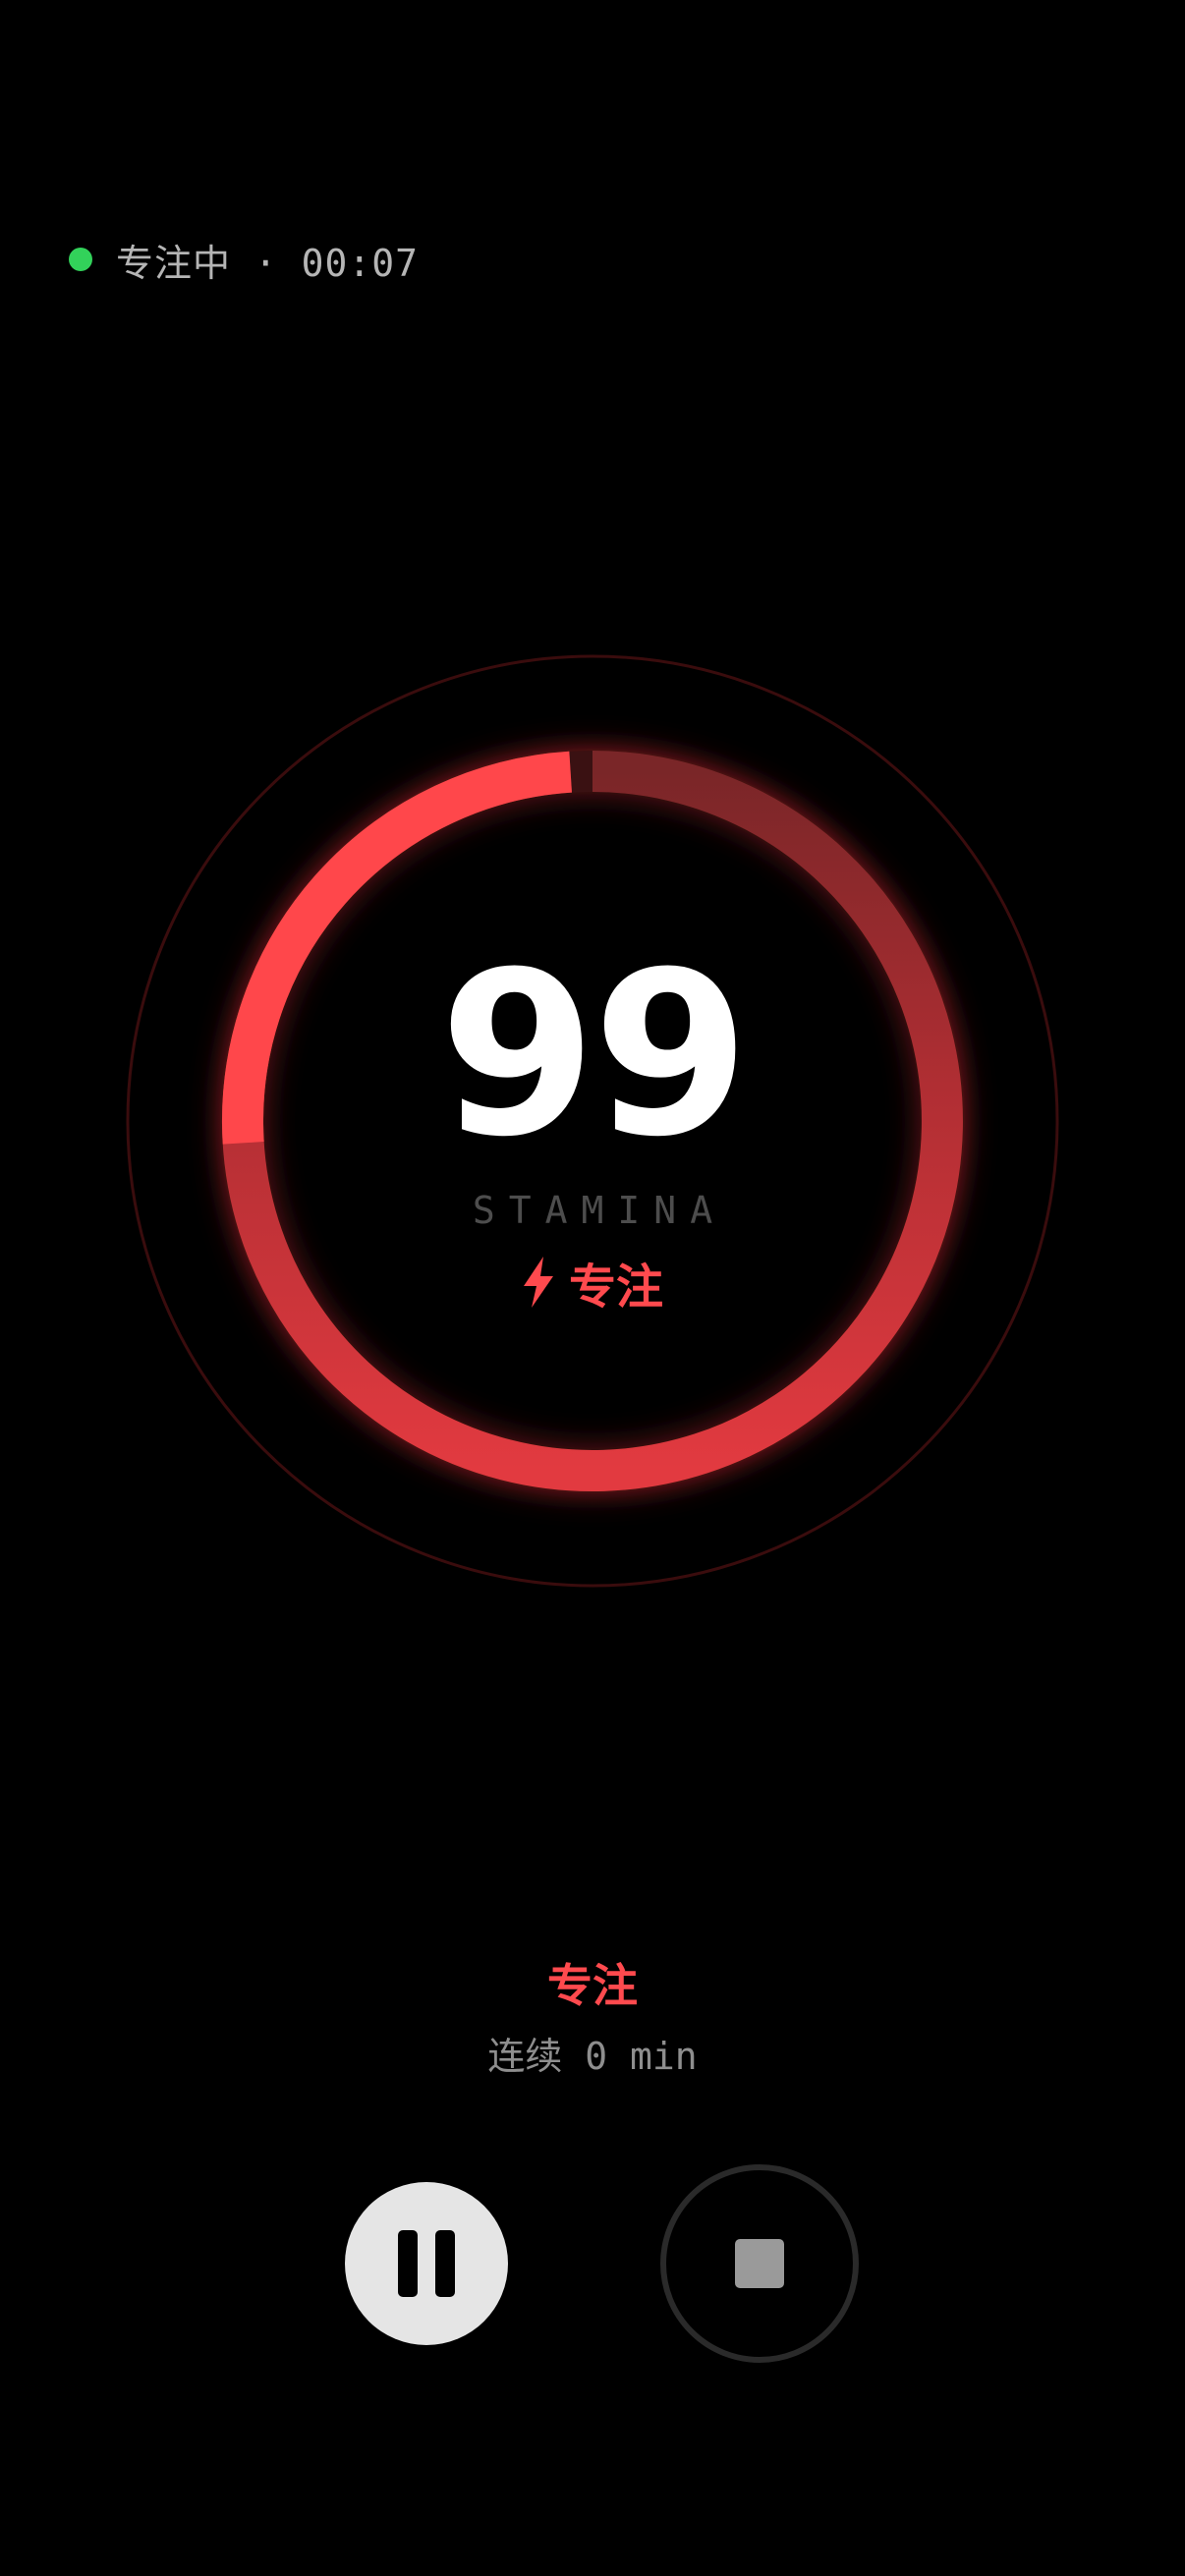  What do you see at coordinates (427, 2263) in the screenshot?
I see `pause-button` at bounding box center [427, 2263].